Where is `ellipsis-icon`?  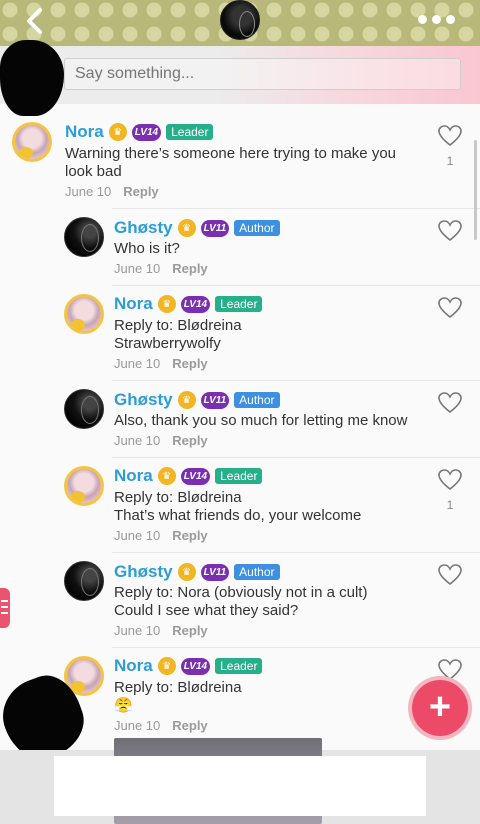
ellipsis-icon is located at coordinates (439, 19).